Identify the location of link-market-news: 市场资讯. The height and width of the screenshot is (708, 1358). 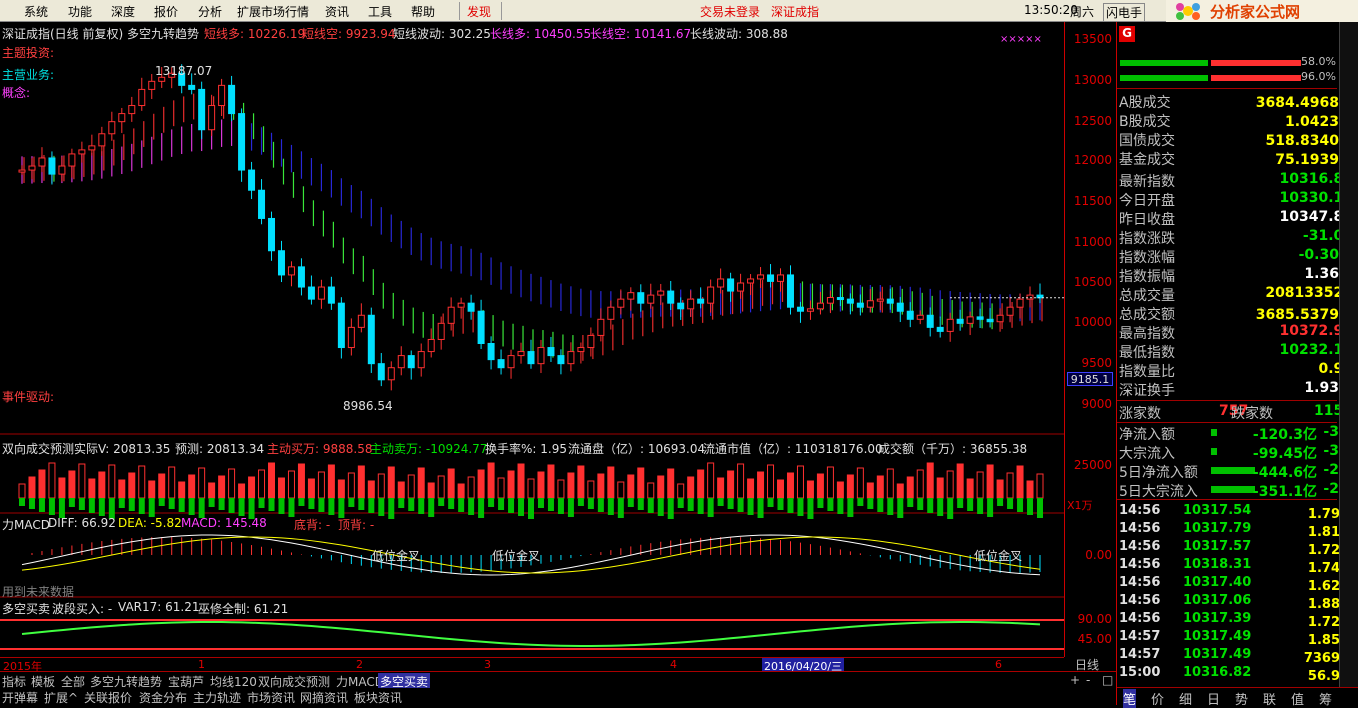
(271, 697).